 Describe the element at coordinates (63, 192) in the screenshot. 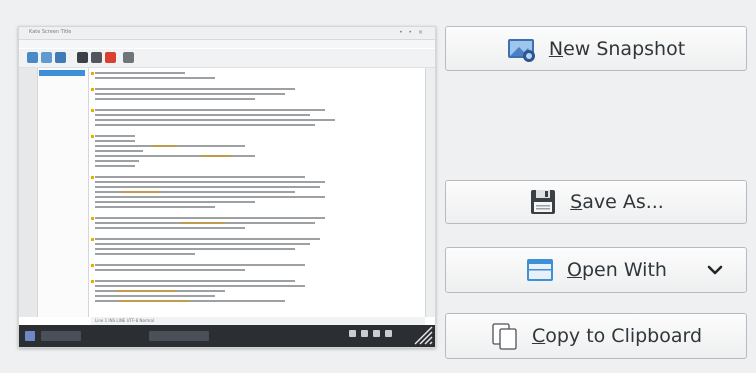

I see `preview-file-tree` at that location.